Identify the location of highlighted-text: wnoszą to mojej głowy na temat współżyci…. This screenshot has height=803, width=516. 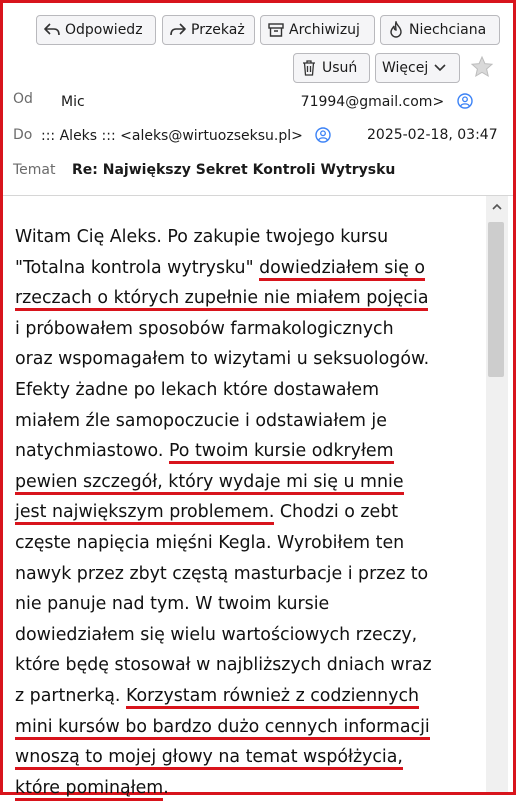
(209, 759).